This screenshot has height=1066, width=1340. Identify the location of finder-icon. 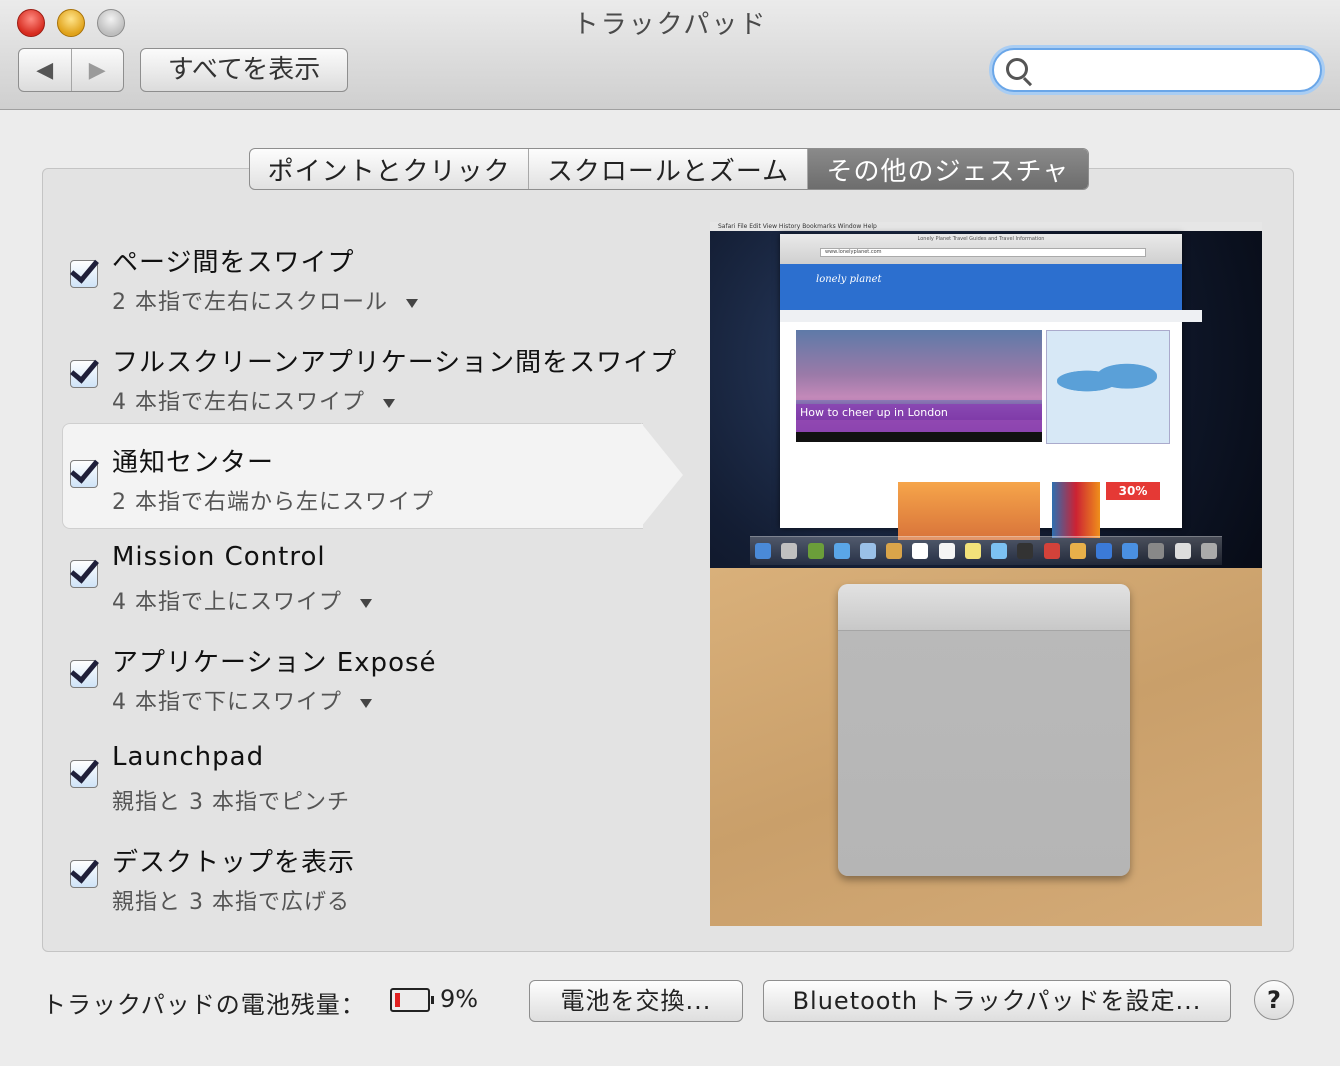
(763, 551).